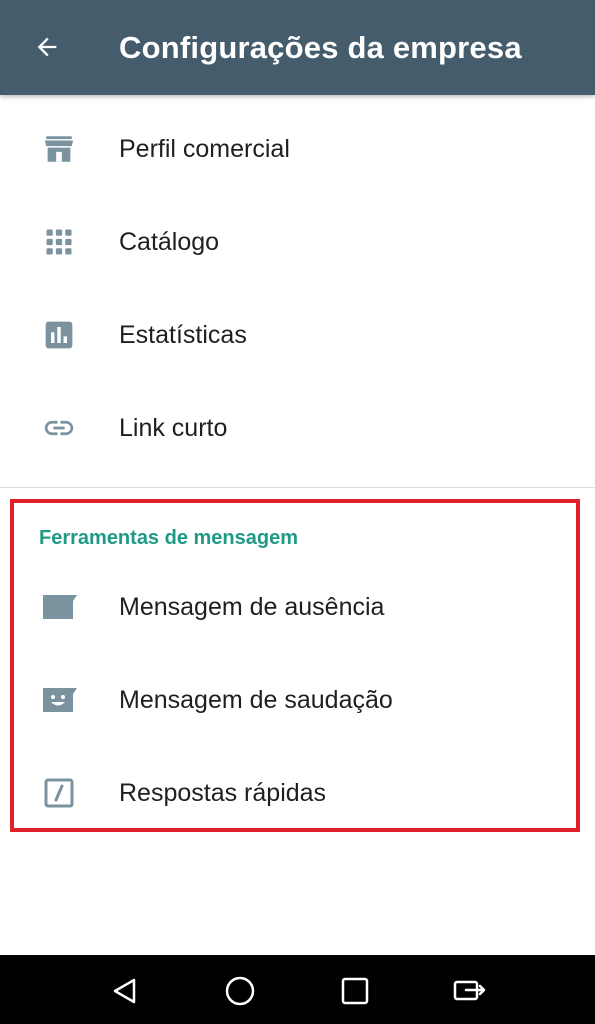 The image size is (595, 1024). Describe the element at coordinates (59, 242) in the screenshot. I see `grid-dots-icon` at that location.